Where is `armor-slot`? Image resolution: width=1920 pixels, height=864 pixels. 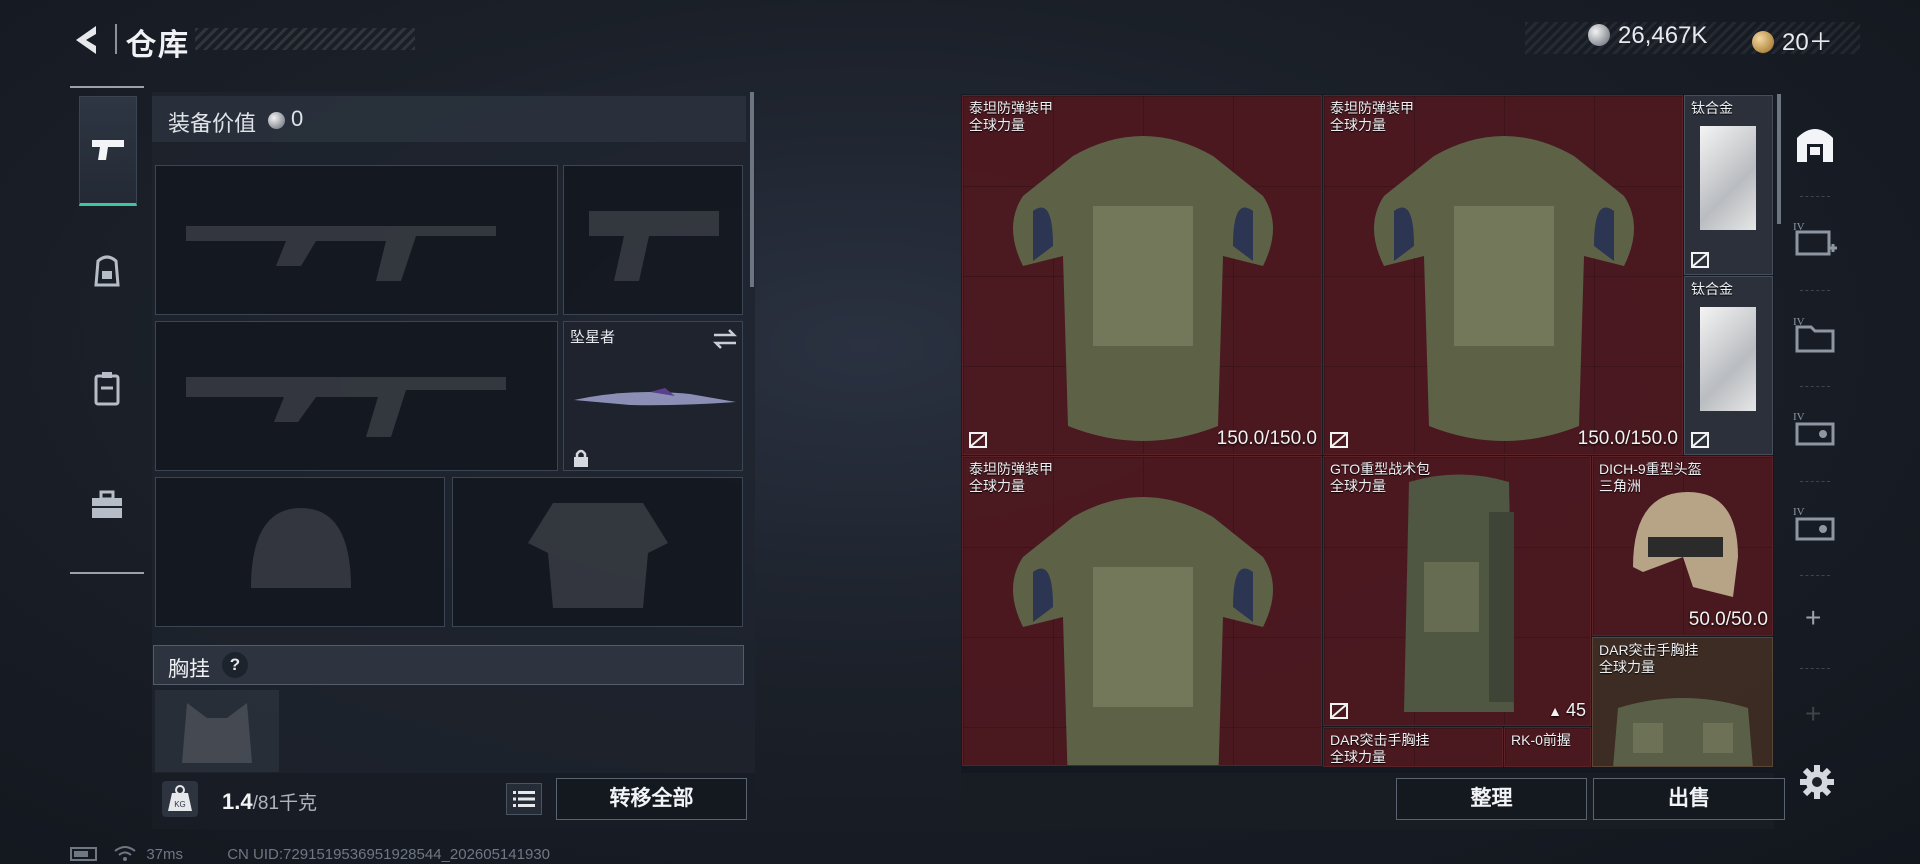 armor-slot is located at coordinates (597, 552).